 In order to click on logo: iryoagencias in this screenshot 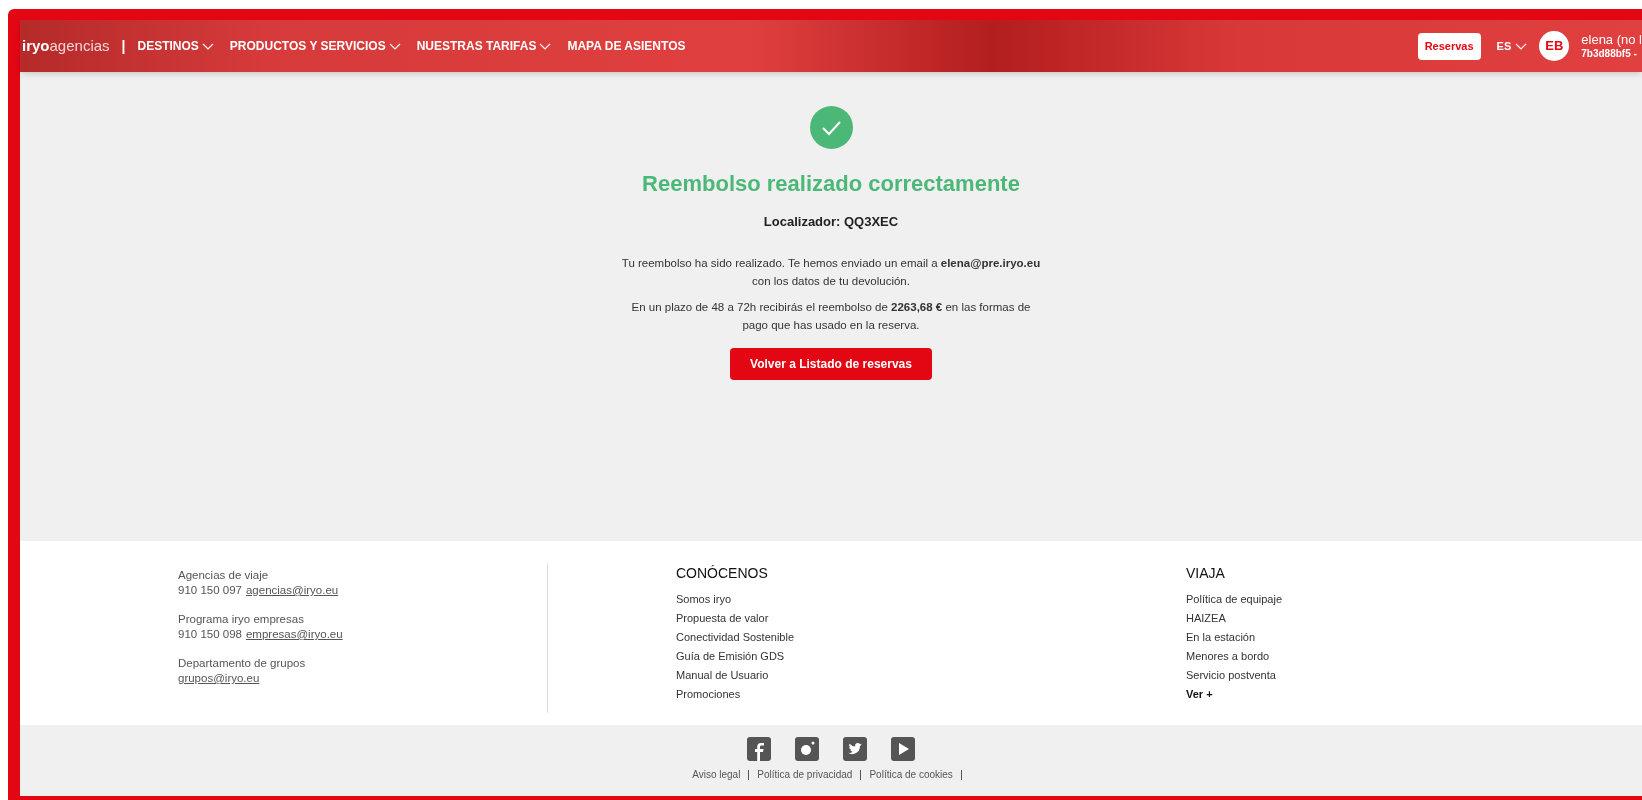, I will do `click(66, 46)`.